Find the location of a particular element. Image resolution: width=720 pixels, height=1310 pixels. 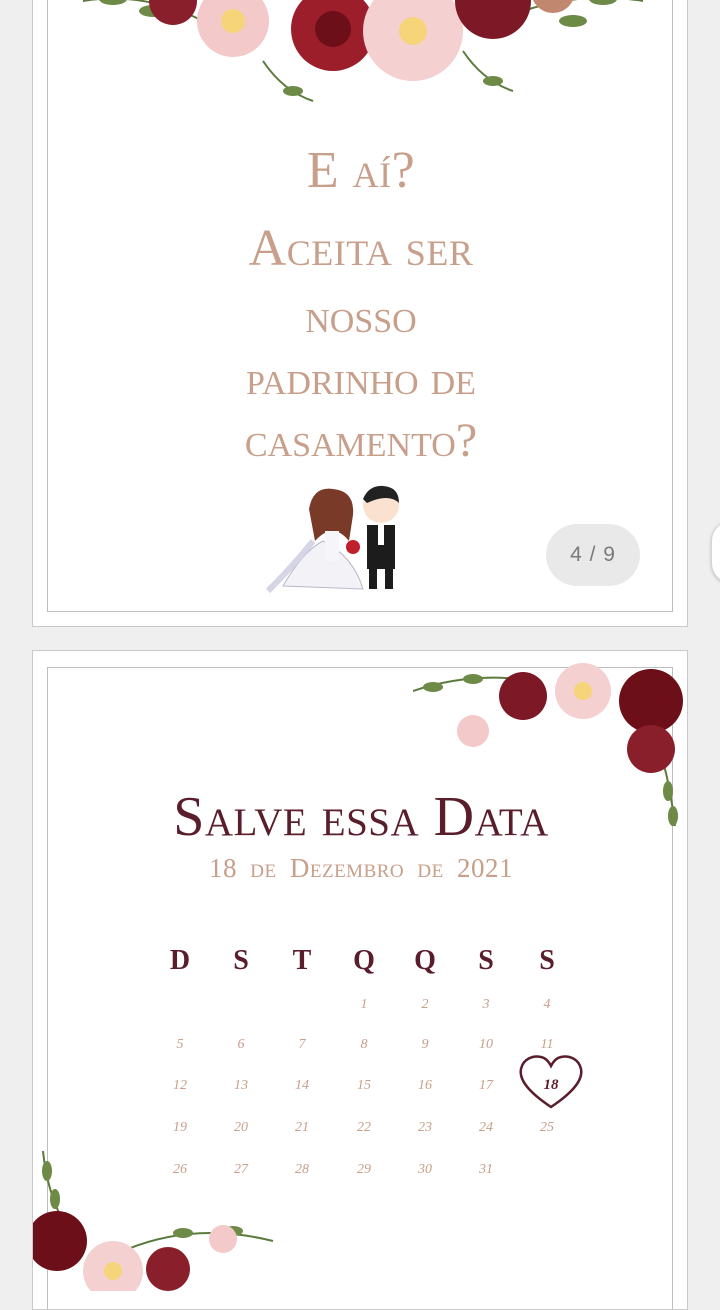

calendar-day: 11 is located at coordinates (547, 1044).